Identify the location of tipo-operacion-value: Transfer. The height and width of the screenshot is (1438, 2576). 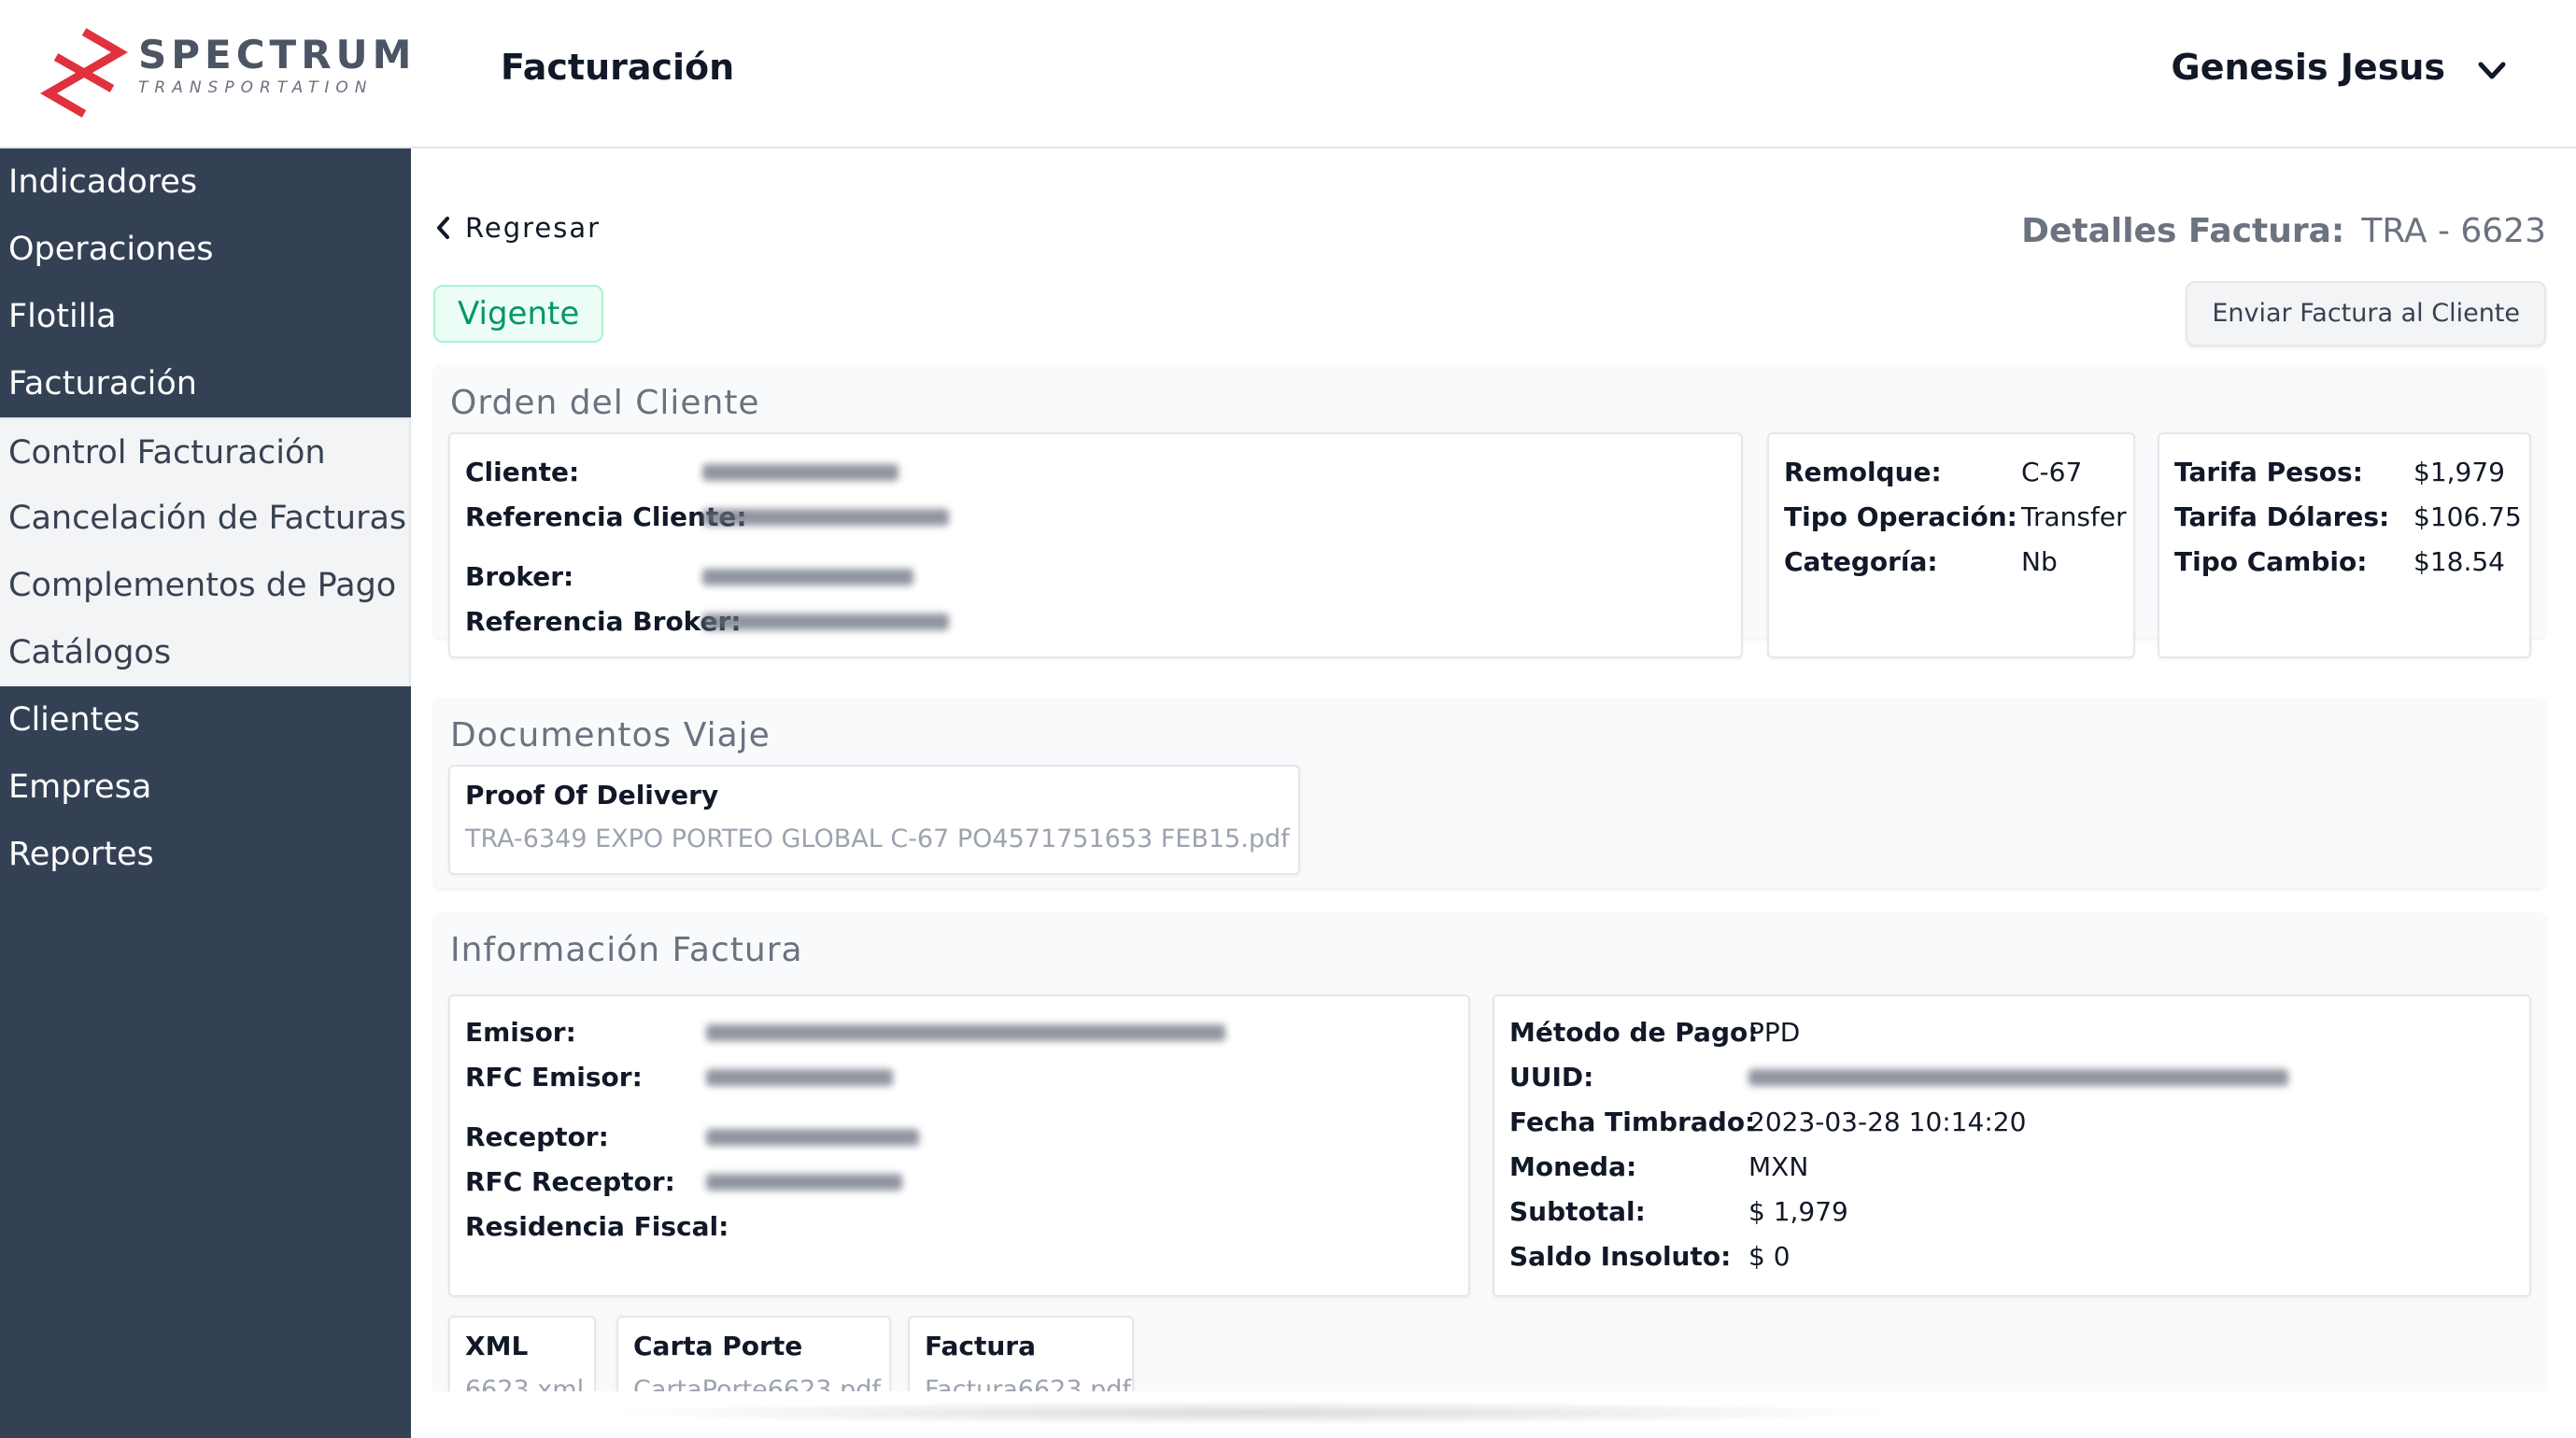
(2074, 516).